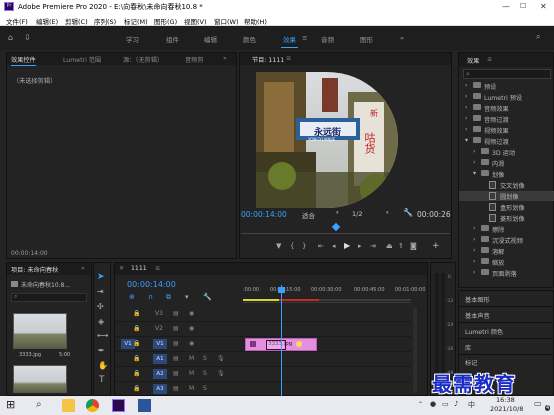 Image resolution: width=554 pixels, height=415 pixels. Describe the element at coordinates (49, 297) in the screenshot. I see `project-search-input: ⌕` at that location.